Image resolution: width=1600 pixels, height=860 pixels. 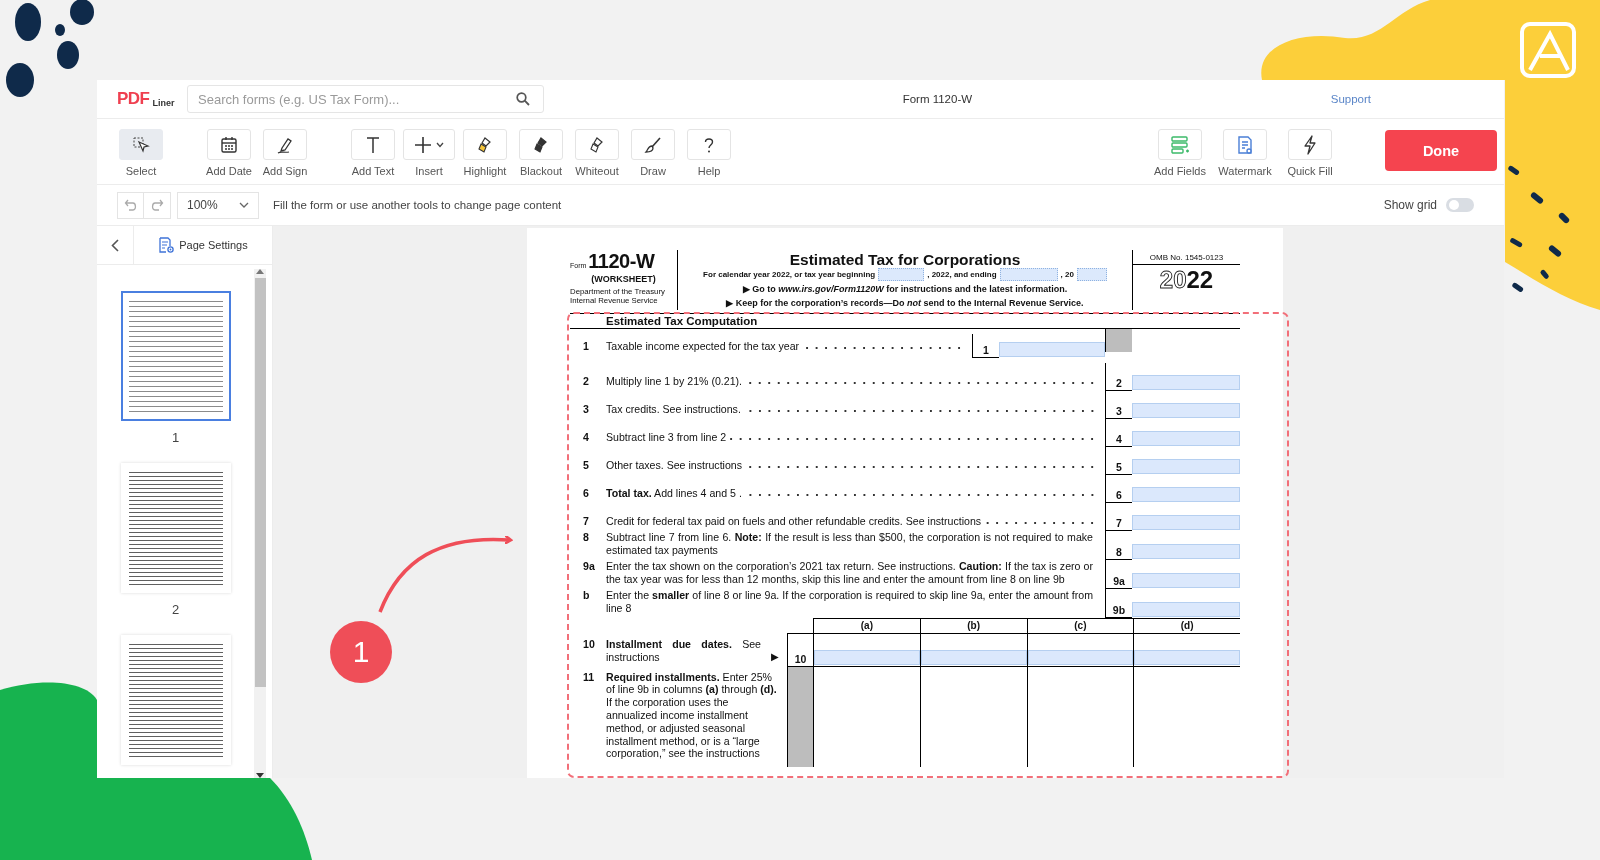 What do you see at coordinates (418, 205) in the screenshot?
I see `hint-text: Fill the form or use another tools to change page content` at bounding box center [418, 205].